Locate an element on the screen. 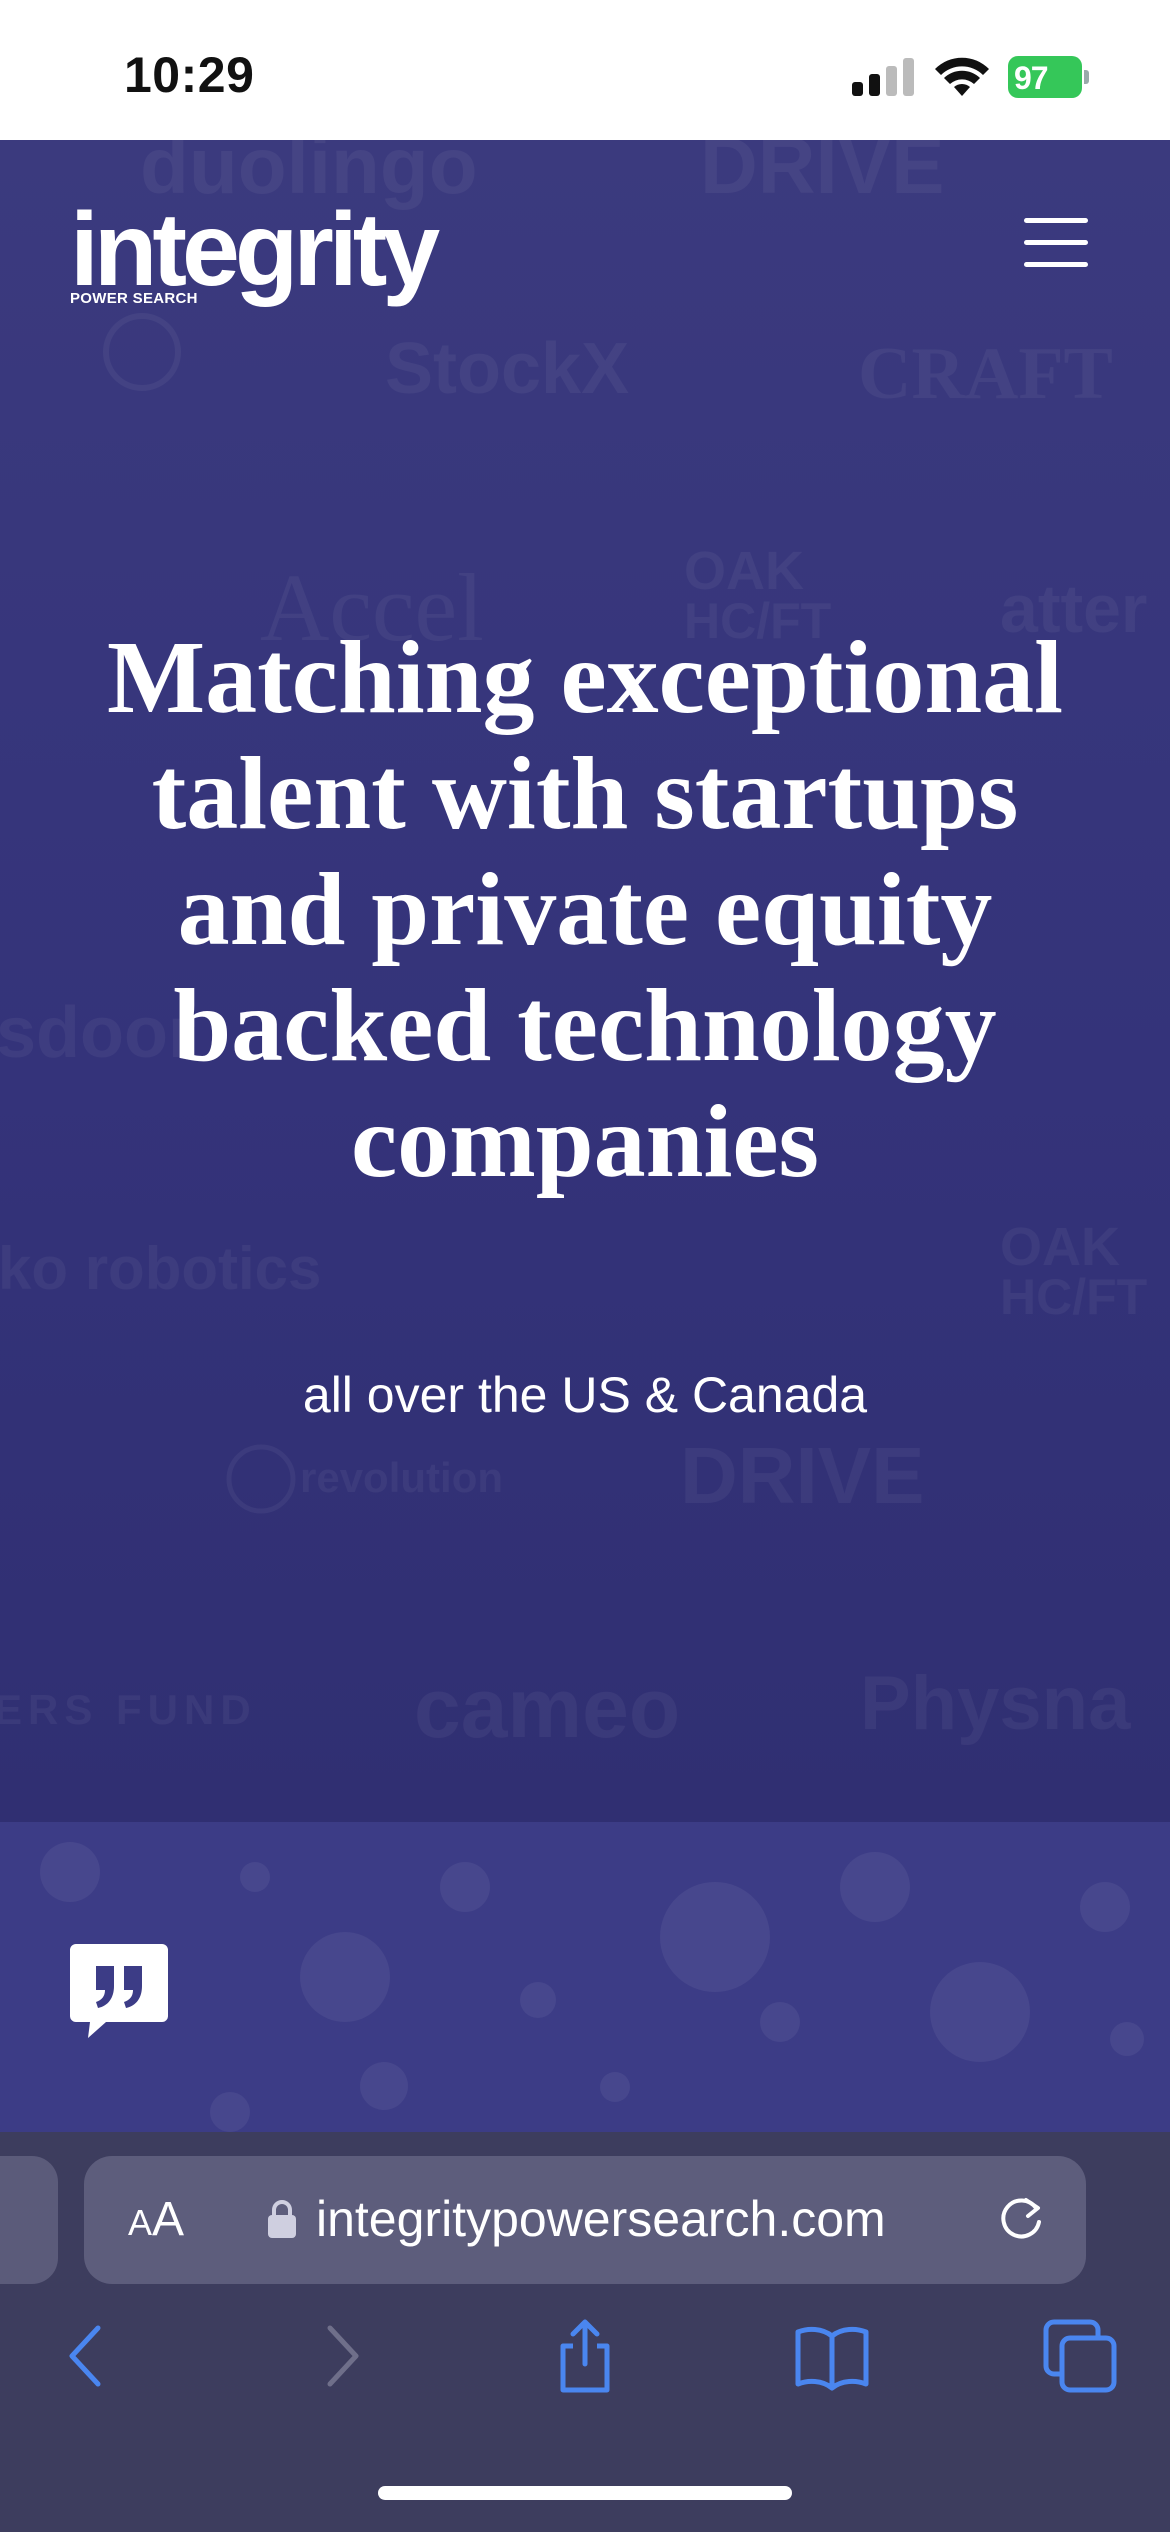 This screenshot has width=1170, height=2532. battery-level: 97 is located at coordinates (1031, 78).